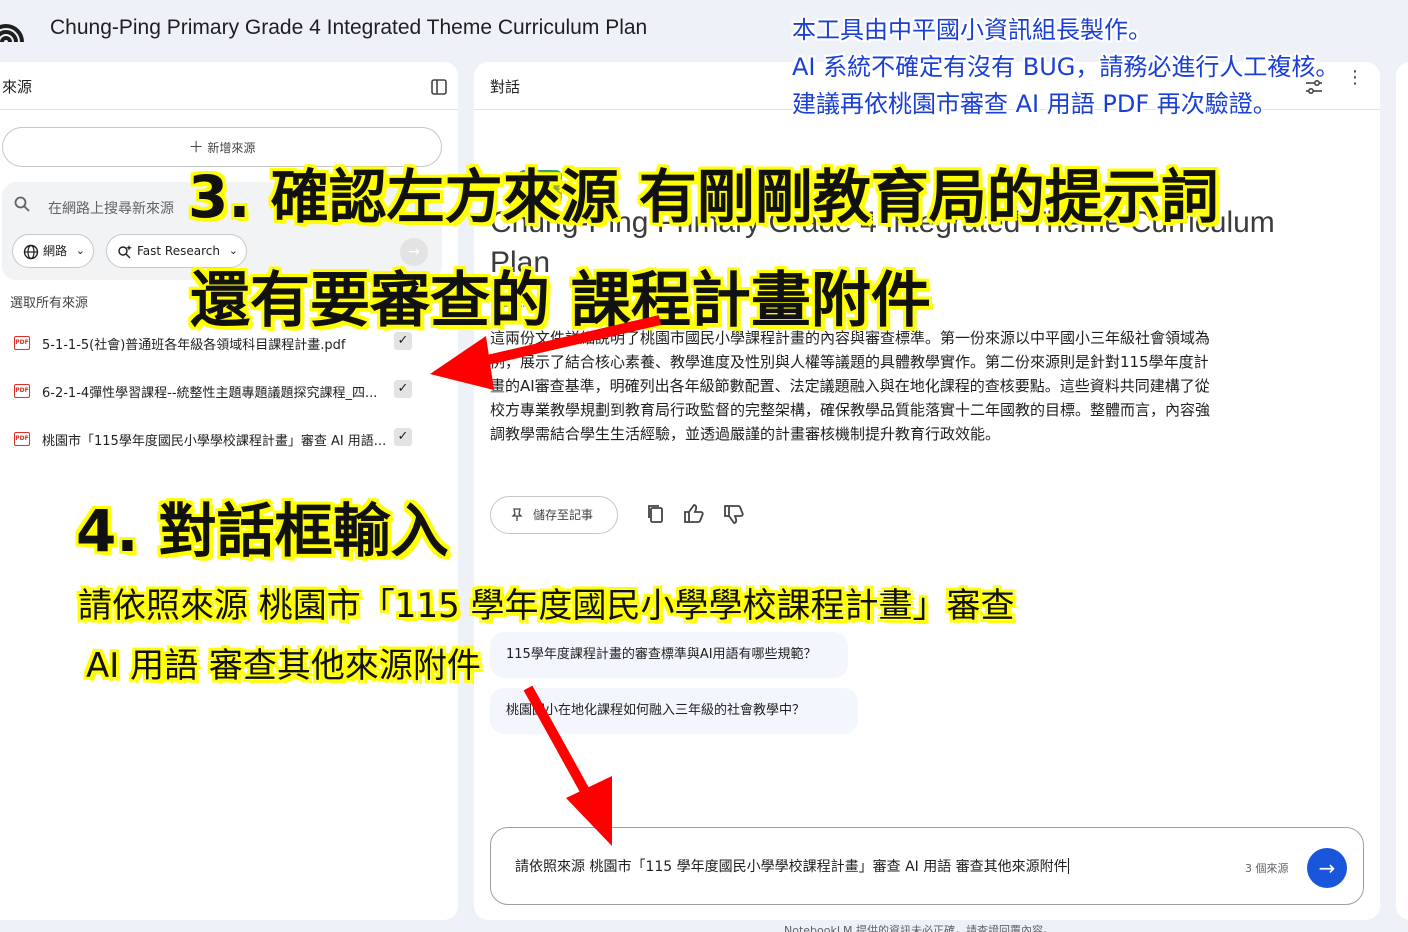 Image resolution: width=1408 pixels, height=932 pixels. Describe the element at coordinates (1355, 78) in the screenshot. I see `more-options-icon: ⋮` at that location.